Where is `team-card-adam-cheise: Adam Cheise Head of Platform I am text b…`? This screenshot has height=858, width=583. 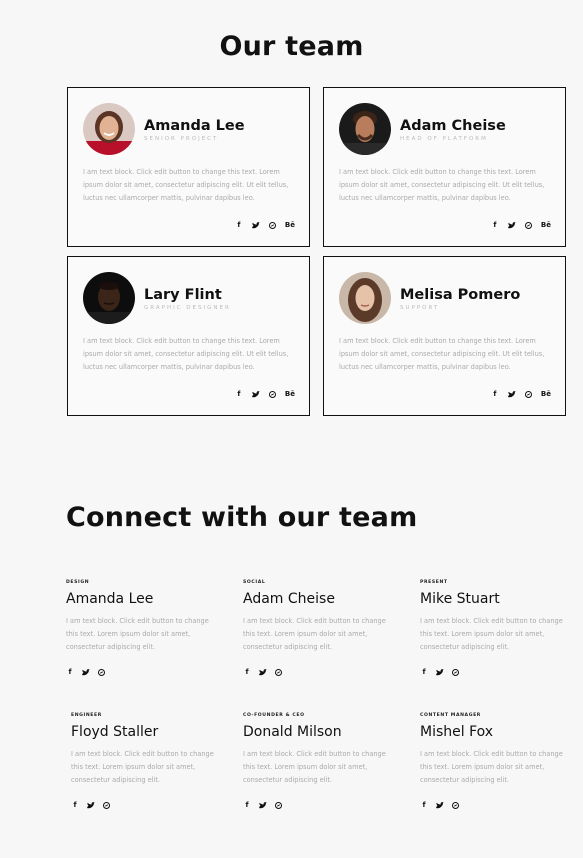
team-card-adam-cheise: Adam Cheise Head of Platform I am text b… is located at coordinates (444, 167).